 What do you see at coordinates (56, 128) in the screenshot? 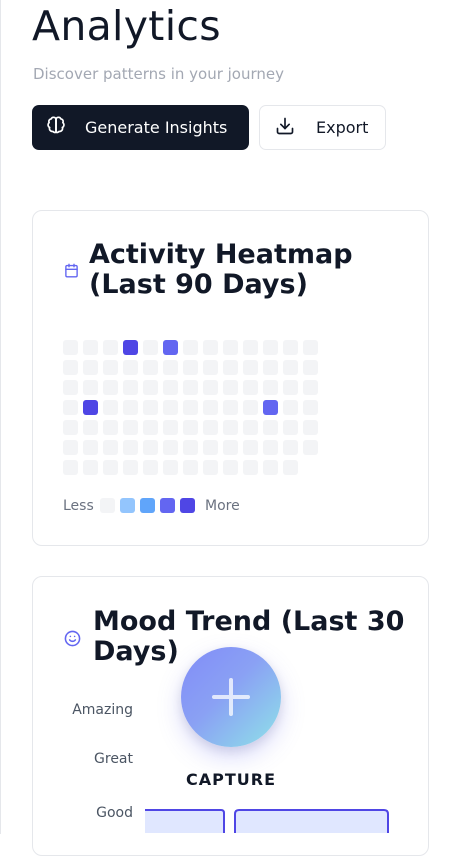
I see `brain-icon` at bounding box center [56, 128].